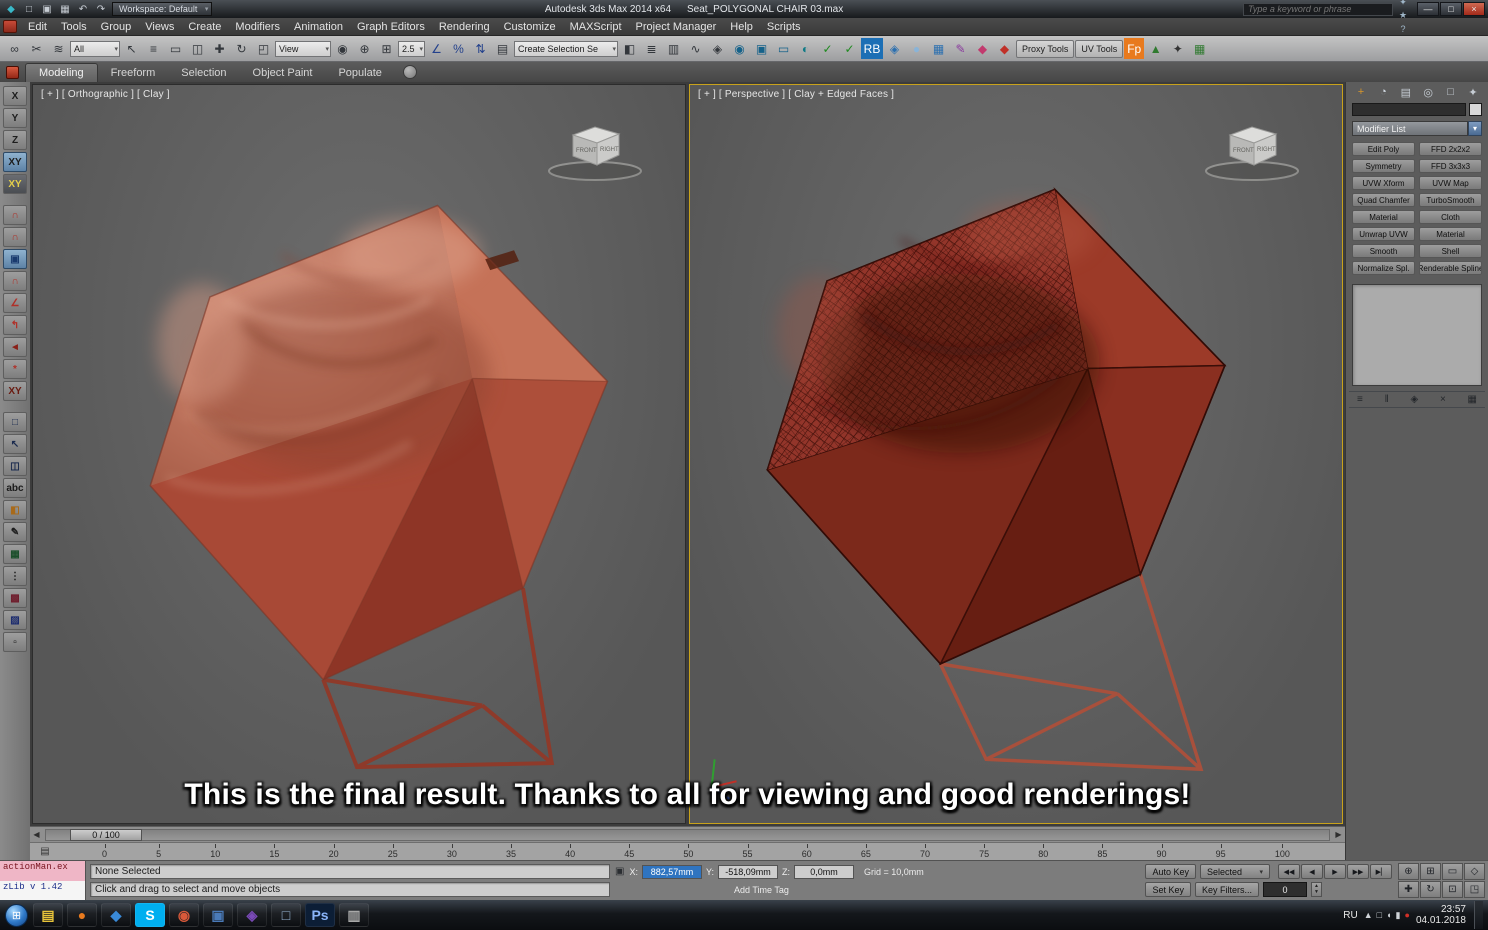  What do you see at coordinates (15, 466) in the screenshot?
I see `window-rail-icon: ◫` at bounding box center [15, 466].